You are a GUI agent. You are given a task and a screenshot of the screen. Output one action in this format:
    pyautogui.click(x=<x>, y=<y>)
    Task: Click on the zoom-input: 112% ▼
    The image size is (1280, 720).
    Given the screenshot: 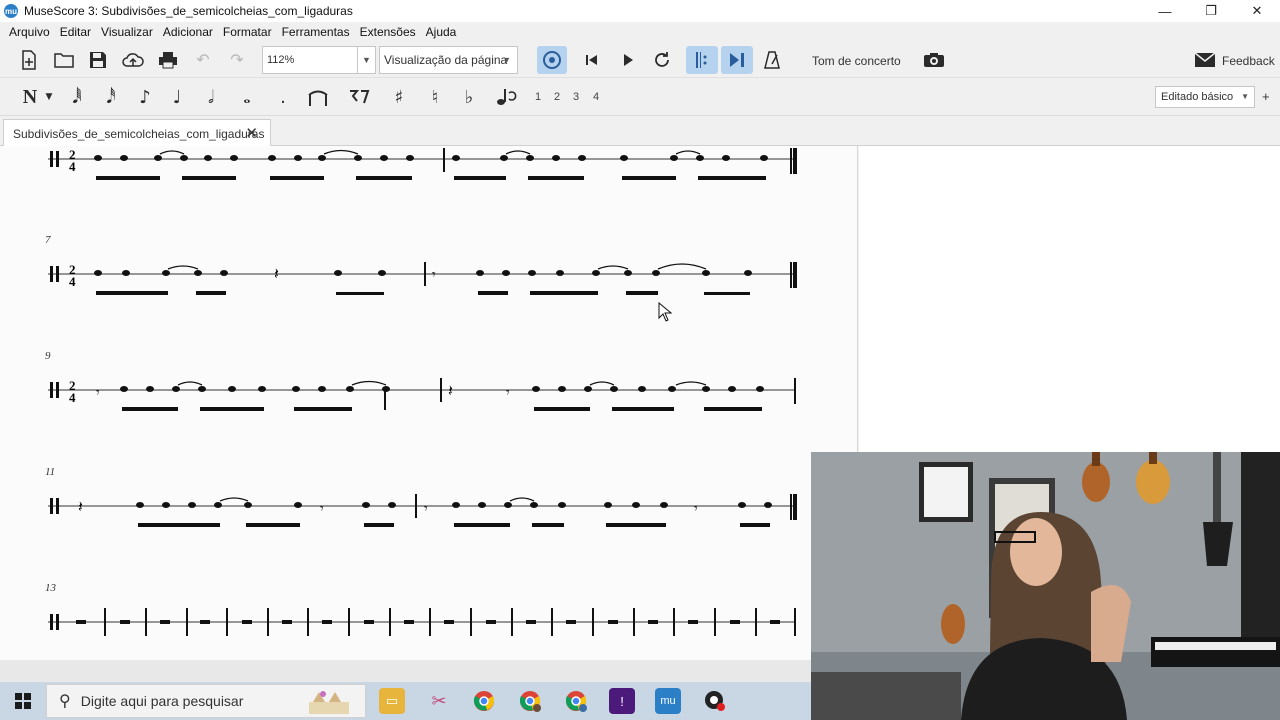 What is the action you would take?
    pyautogui.click(x=319, y=60)
    